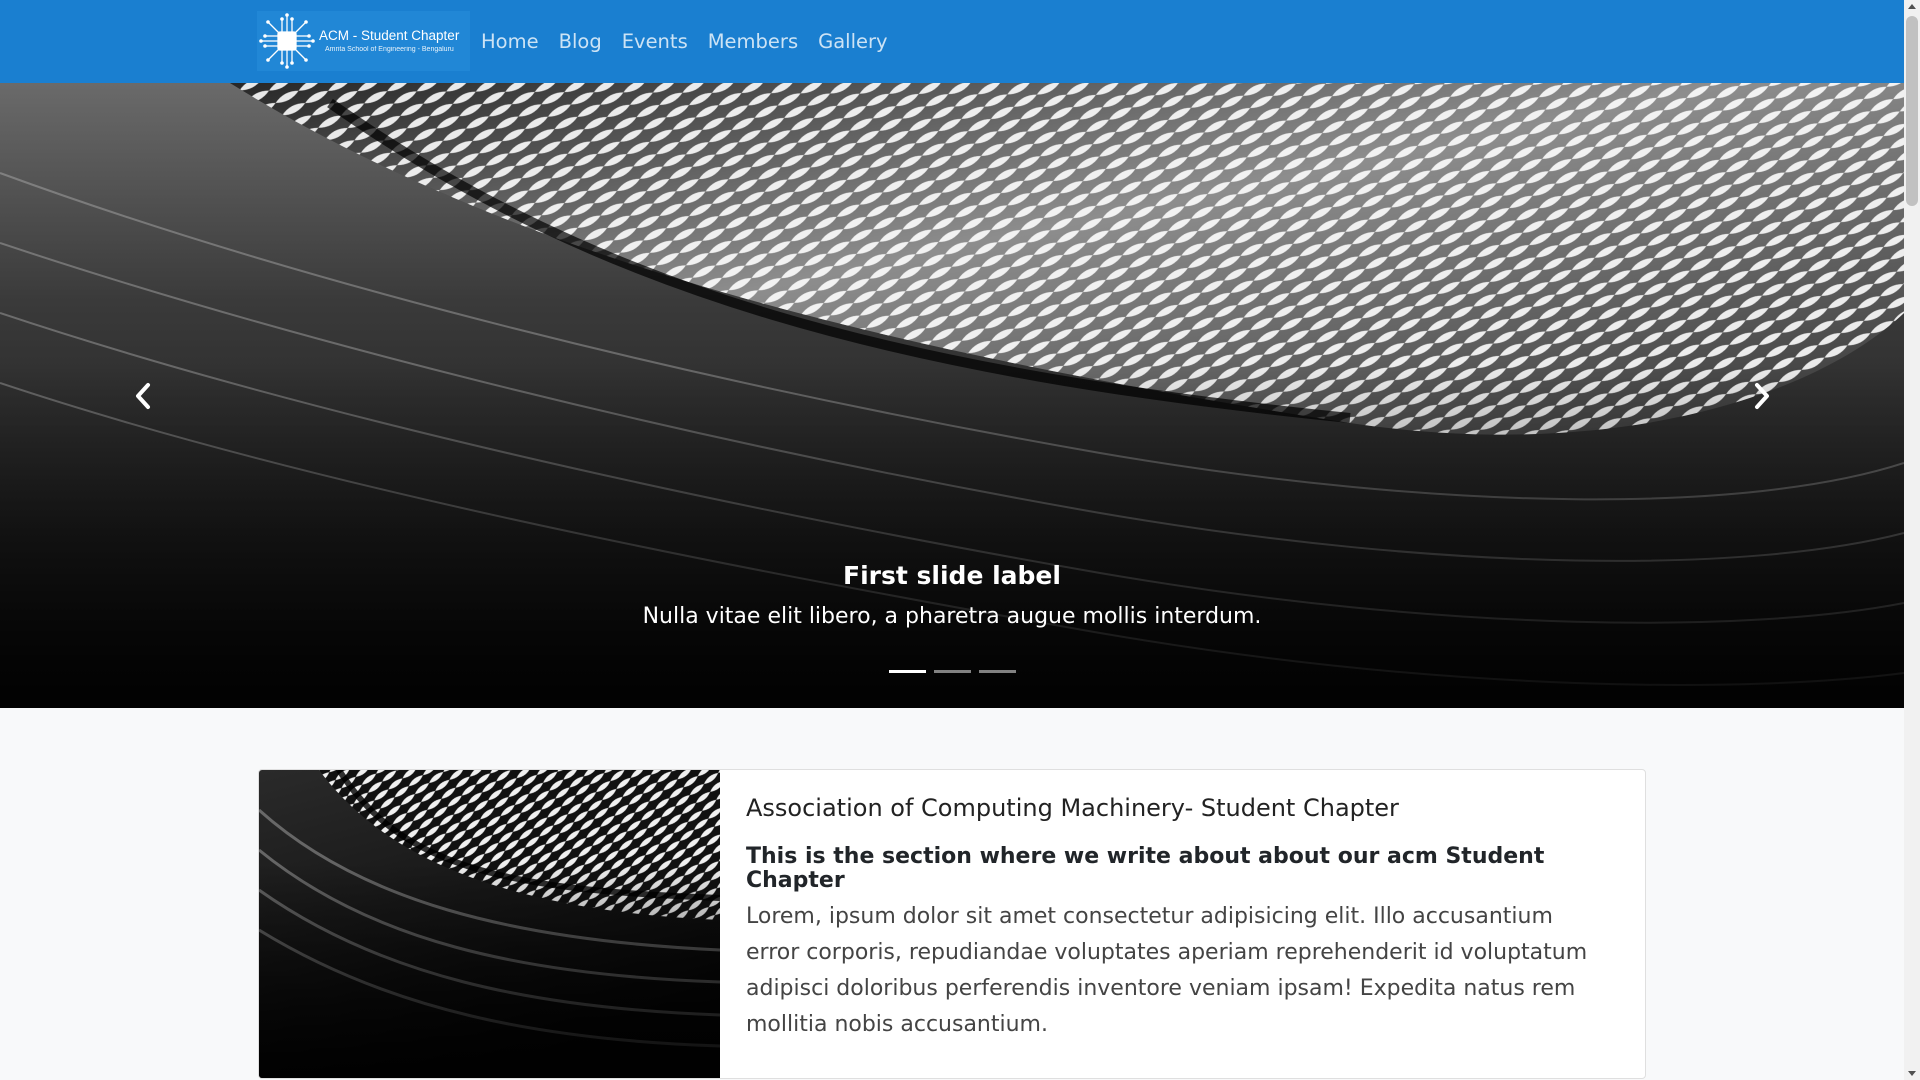  What do you see at coordinates (1912, 1073) in the screenshot?
I see `scroll-down-icon` at bounding box center [1912, 1073].